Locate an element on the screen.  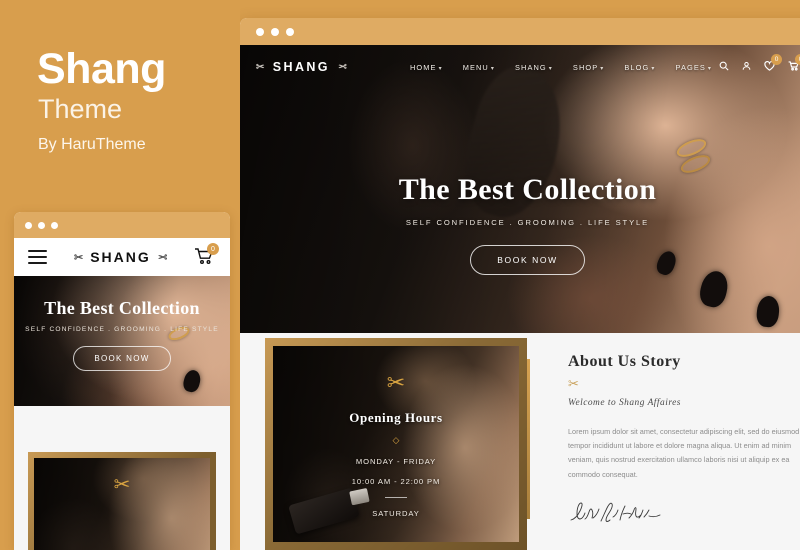
site-logo: ✂ SHANG ✂ is located at coordinates (326, 67).